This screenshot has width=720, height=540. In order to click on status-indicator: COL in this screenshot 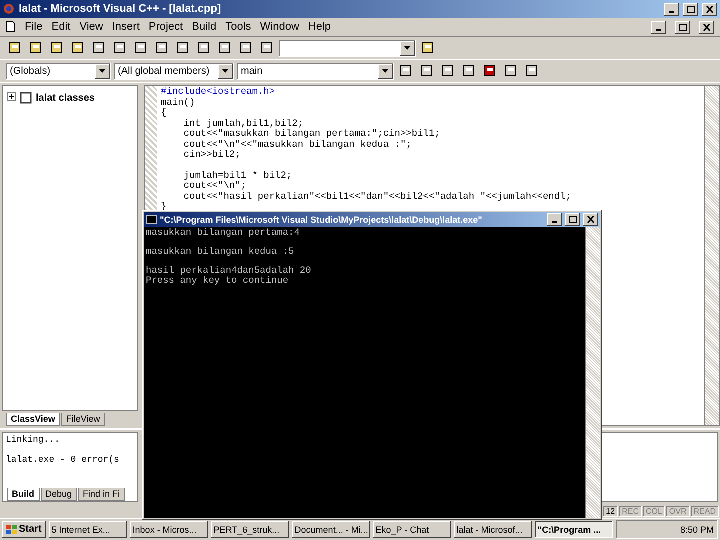, I will do `click(654, 511)`.